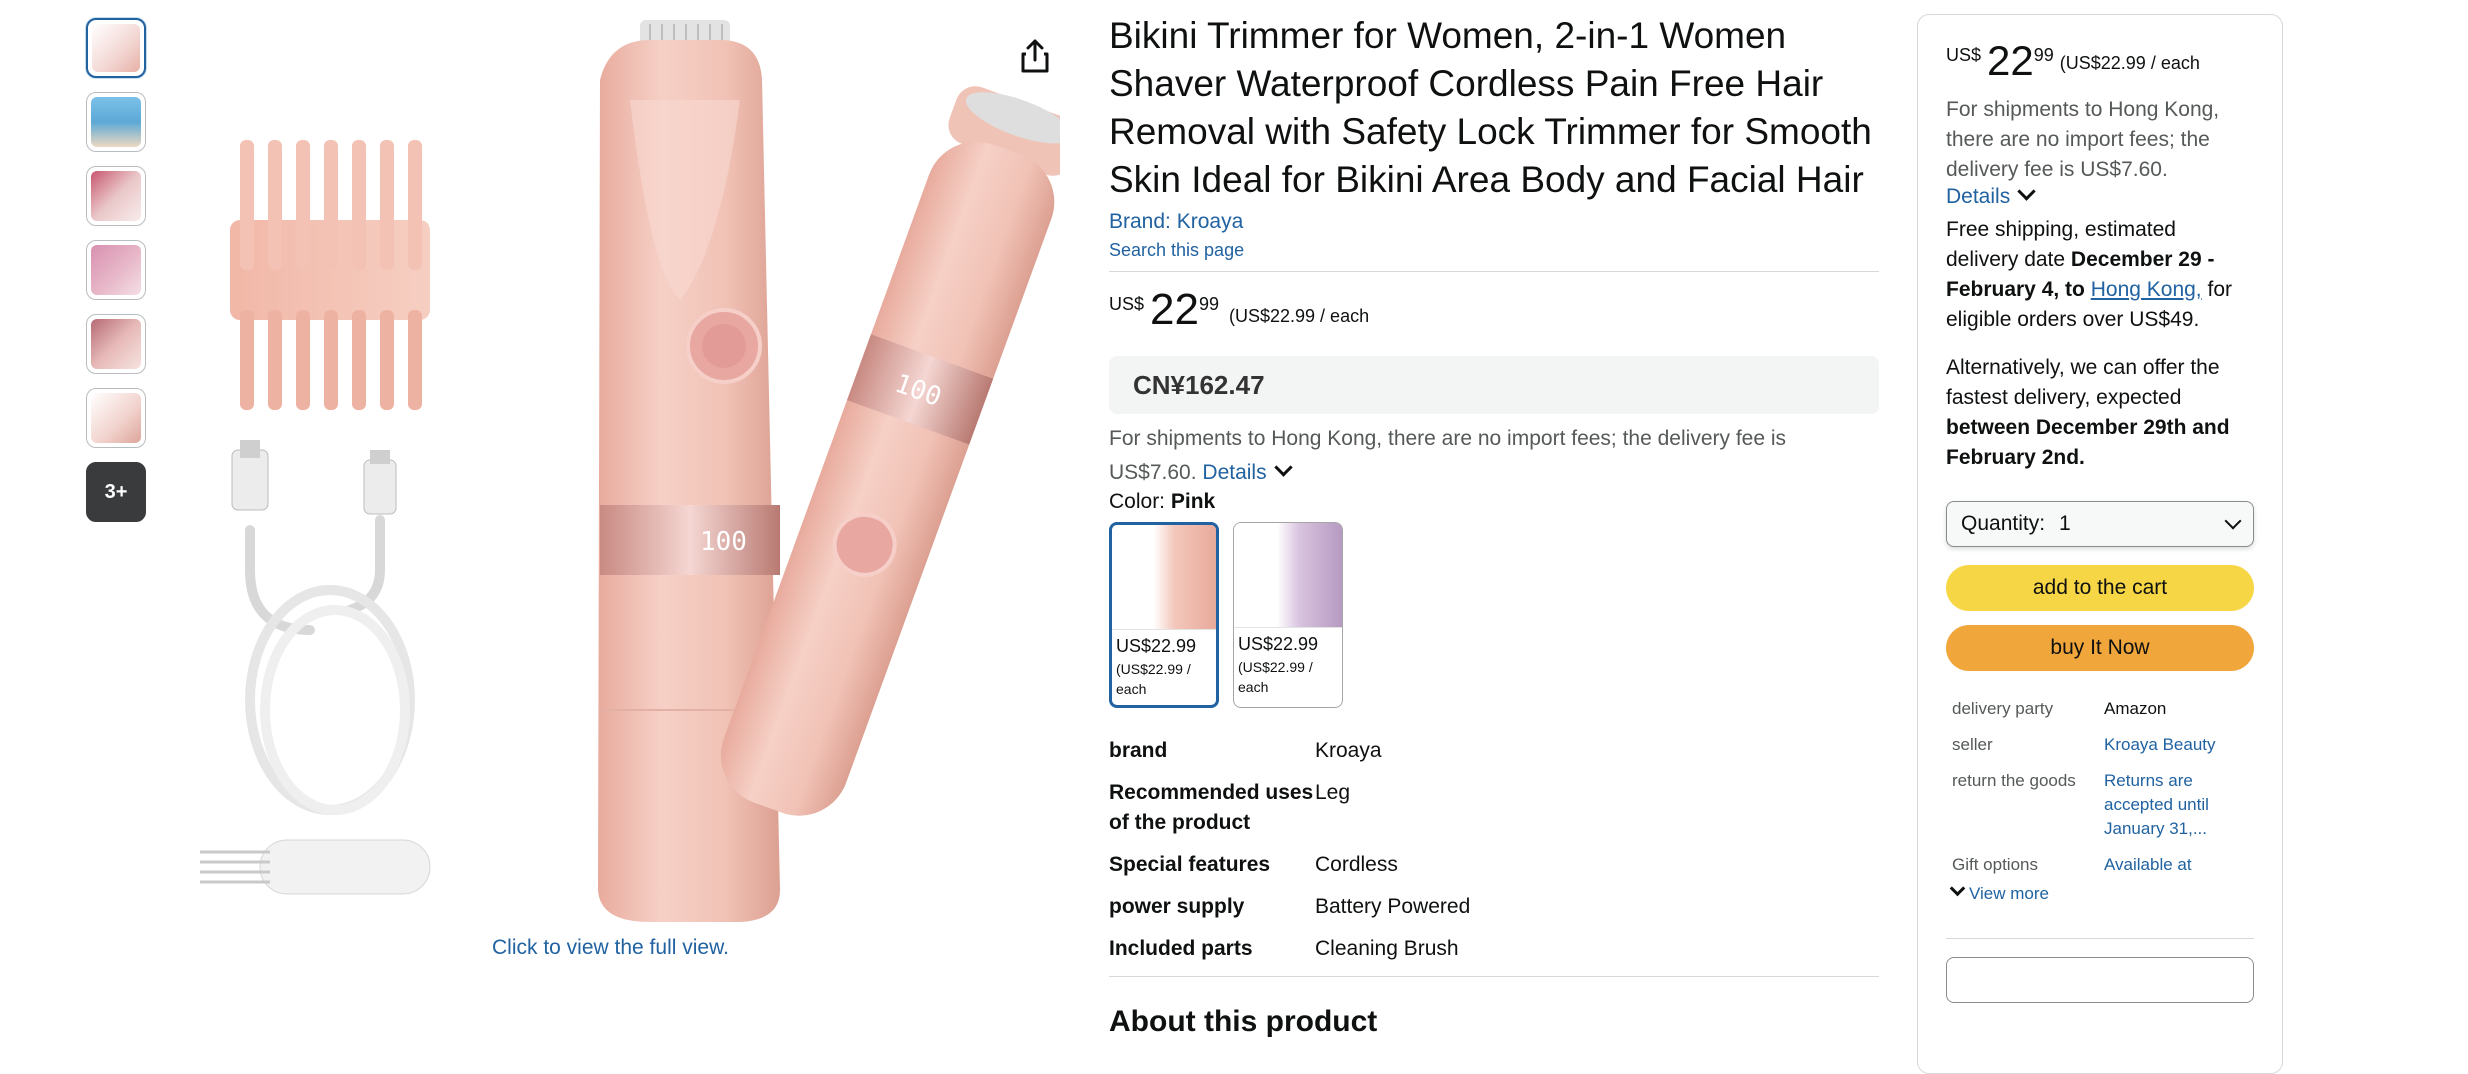 The image size is (2468, 1074). I want to click on spec-row: brand Kroaya, so click(1494, 751).